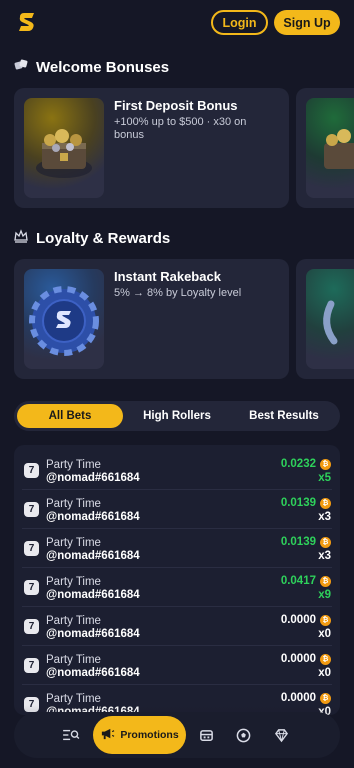  I want to click on slots-icon, so click(206, 735).